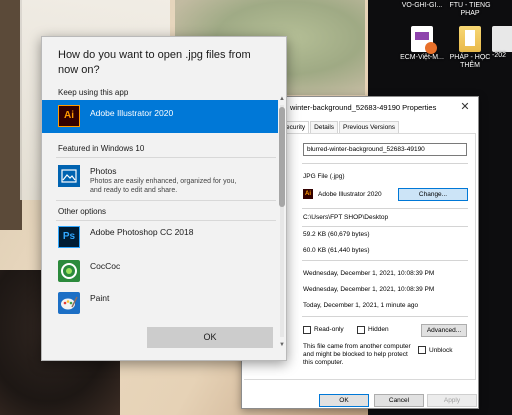 The width and height of the screenshot is (512, 415). I want to click on desktop-icon-partial: -202, so click(502, 43).